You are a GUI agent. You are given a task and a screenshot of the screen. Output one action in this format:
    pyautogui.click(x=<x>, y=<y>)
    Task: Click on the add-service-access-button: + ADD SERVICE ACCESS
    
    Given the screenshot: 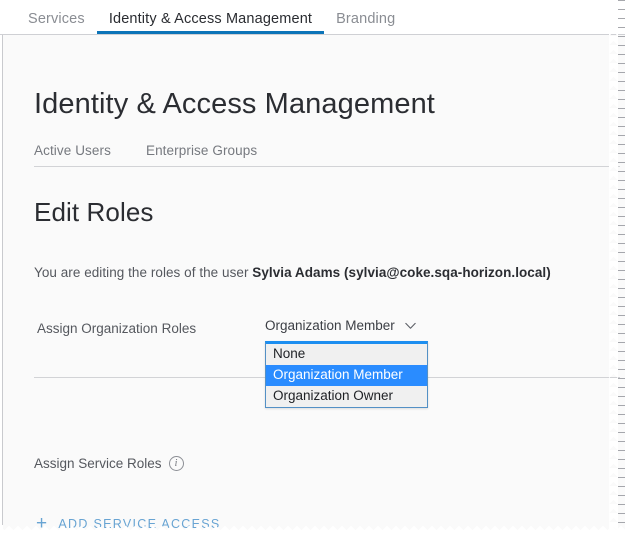 What is the action you would take?
    pyautogui.click(x=128, y=523)
    